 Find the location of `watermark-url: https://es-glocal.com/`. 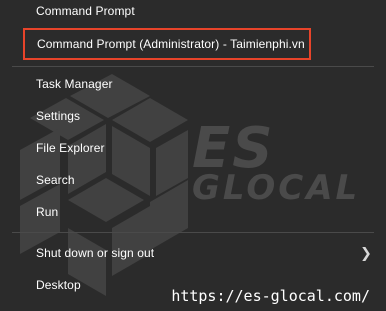

watermark-url: https://es-glocal.com/ is located at coordinates (270, 296).